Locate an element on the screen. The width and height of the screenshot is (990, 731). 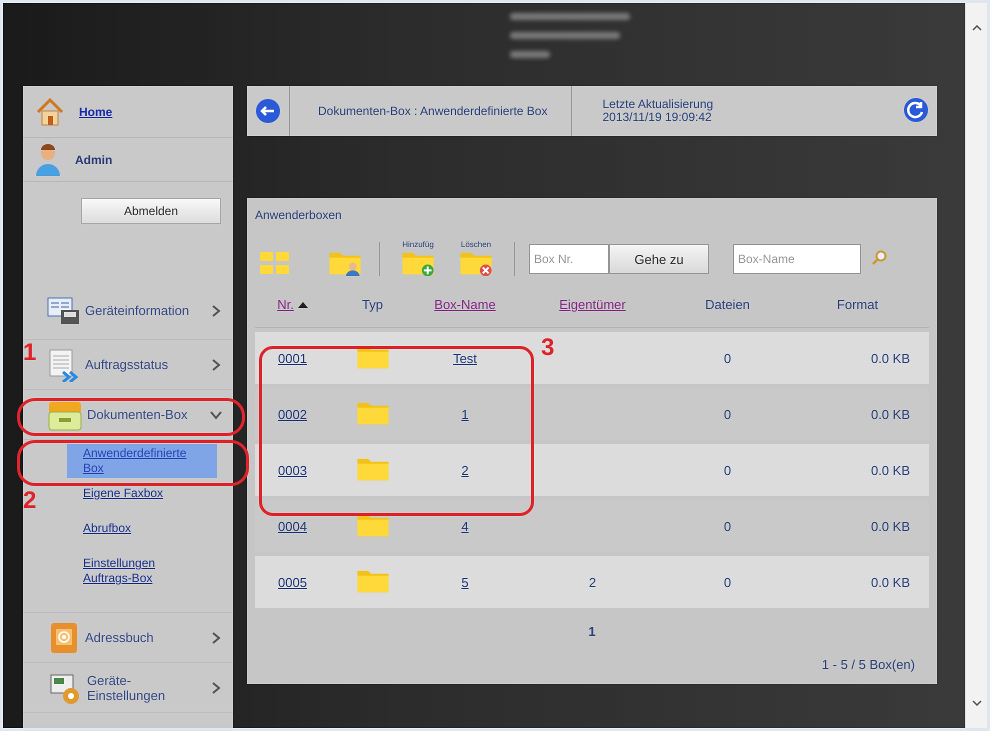
column-header: Box-Name is located at coordinates (465, 304).